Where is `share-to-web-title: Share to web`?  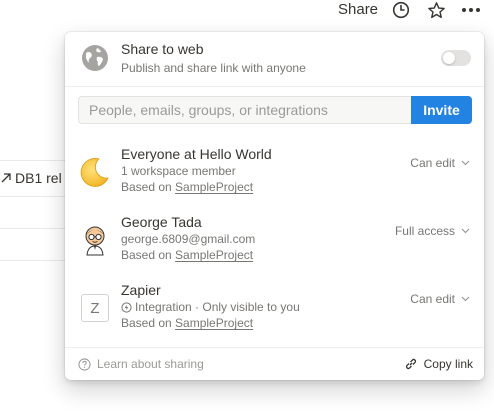
share-to-web-title: Share to web is located at coordinates (162, 49).